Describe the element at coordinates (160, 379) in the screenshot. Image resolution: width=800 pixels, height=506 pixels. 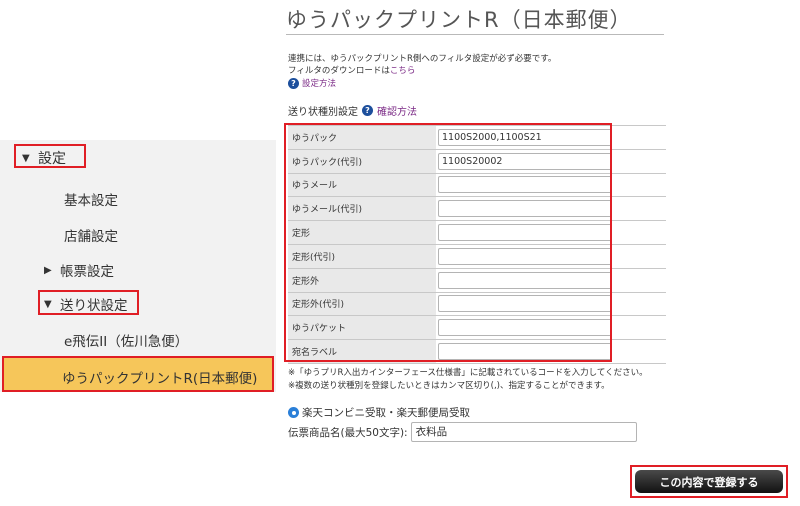
I see `sidebar-item-yupack-label: ゆうパックプリントR(日本郵便)` at that location.